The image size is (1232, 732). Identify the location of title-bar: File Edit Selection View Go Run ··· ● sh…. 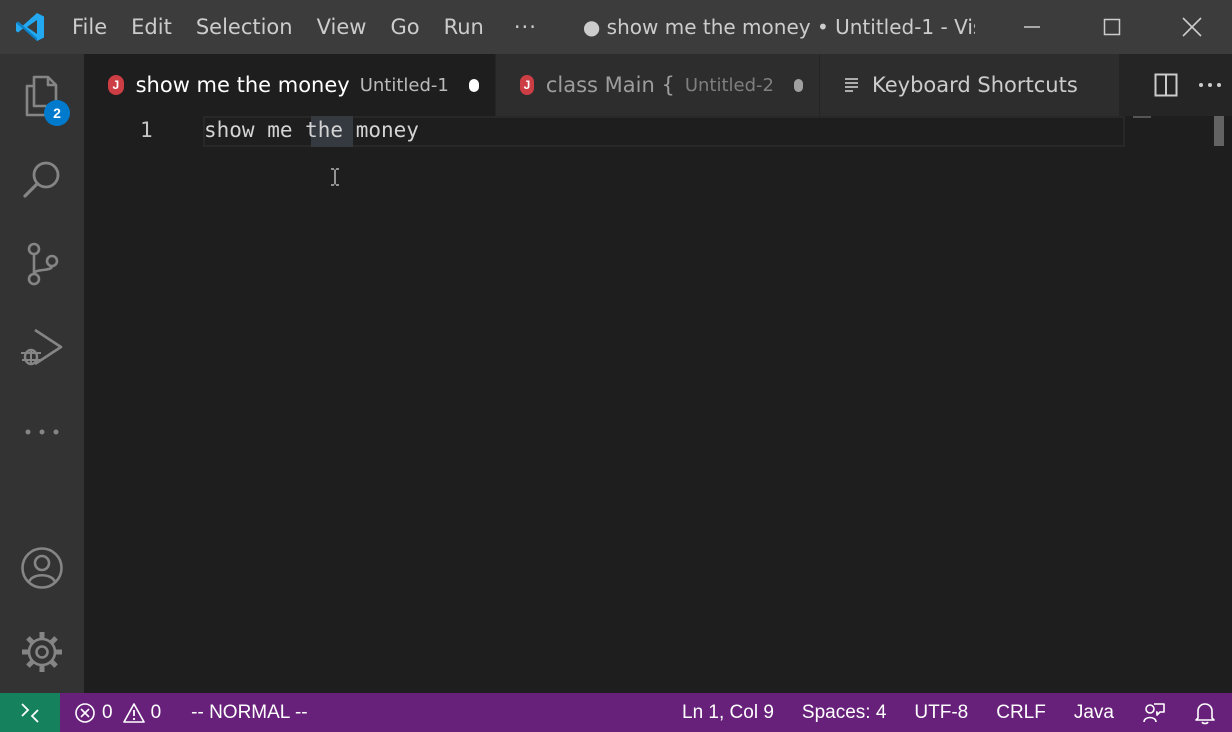
(616, 27).